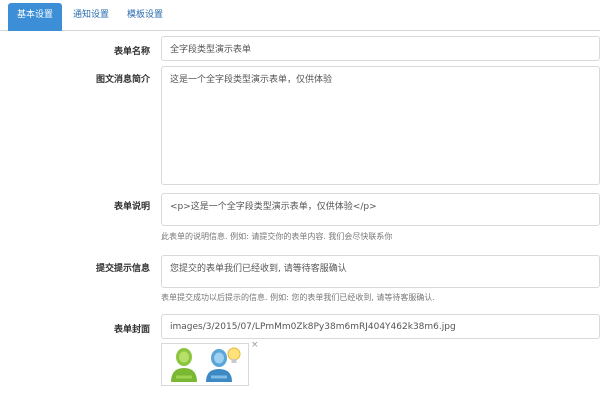  I want to click on submit-tip-label: 提交提示信息, so click(122, 269).